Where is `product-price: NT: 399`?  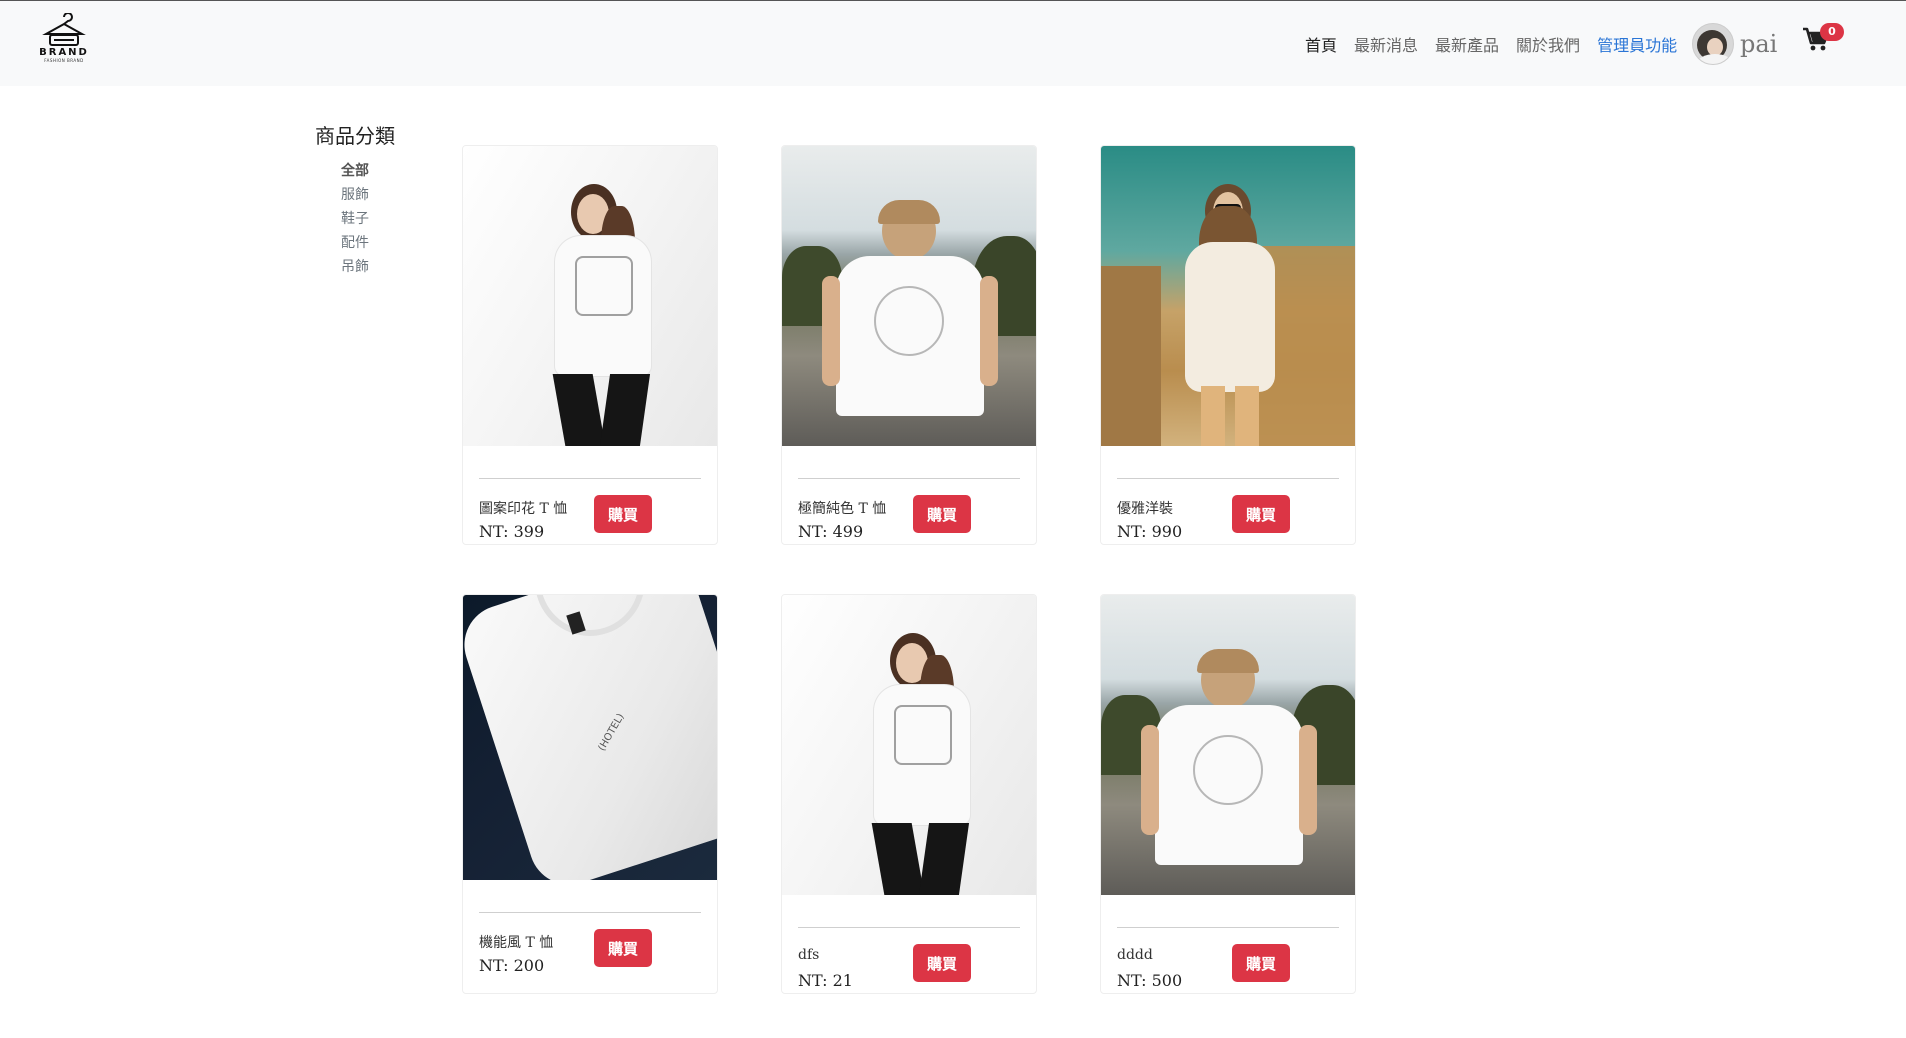
product-price: NT: 399 is located at coordinates (512, 531).